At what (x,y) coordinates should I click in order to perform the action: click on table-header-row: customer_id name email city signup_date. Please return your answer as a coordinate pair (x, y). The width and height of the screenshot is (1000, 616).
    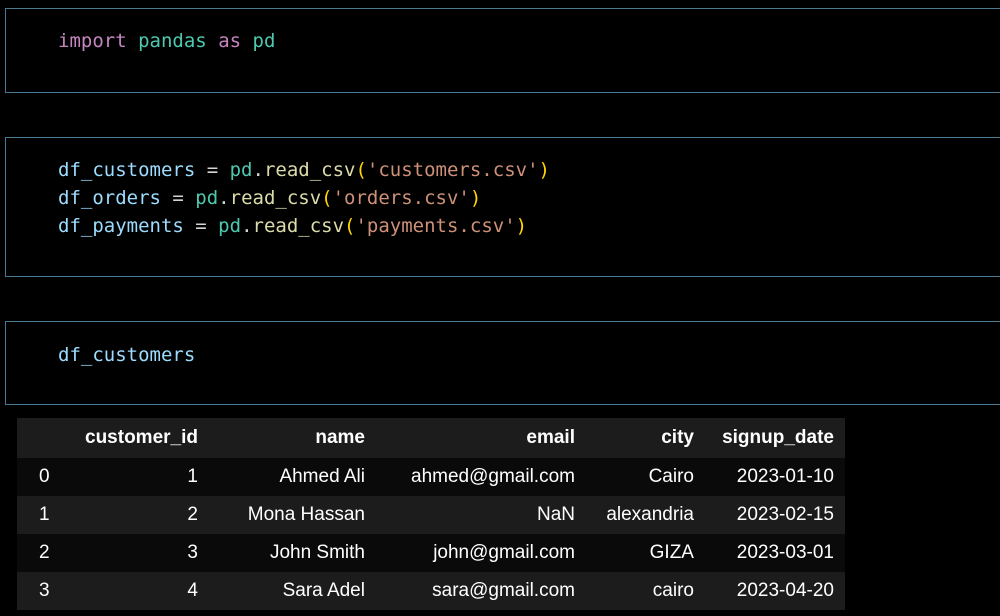
    Looking at the image, I should click on (431, 438).